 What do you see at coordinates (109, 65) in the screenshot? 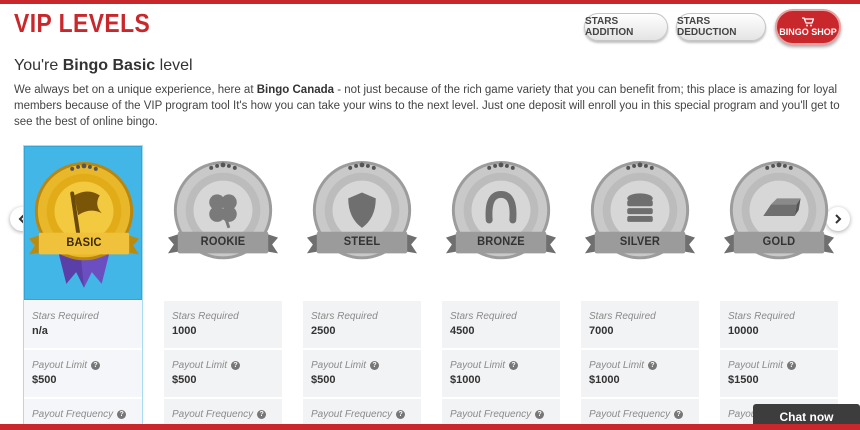
I see `current-level-name: Bingo Basic` at bounding box center [109, 65].